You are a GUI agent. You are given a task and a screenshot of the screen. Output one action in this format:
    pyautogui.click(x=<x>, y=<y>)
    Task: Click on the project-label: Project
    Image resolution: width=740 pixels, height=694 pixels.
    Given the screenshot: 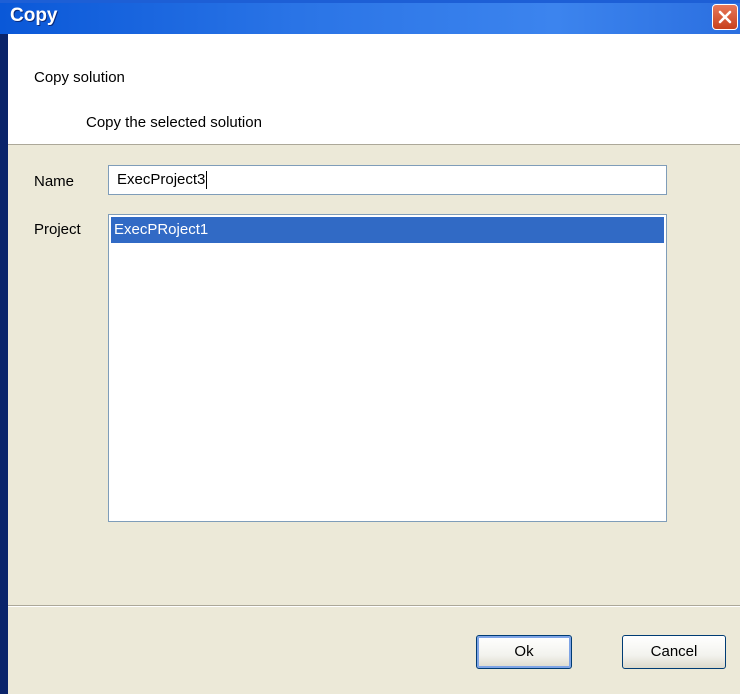 What is the action you would take?
    pyautogui.click(x=57, y=229)
    